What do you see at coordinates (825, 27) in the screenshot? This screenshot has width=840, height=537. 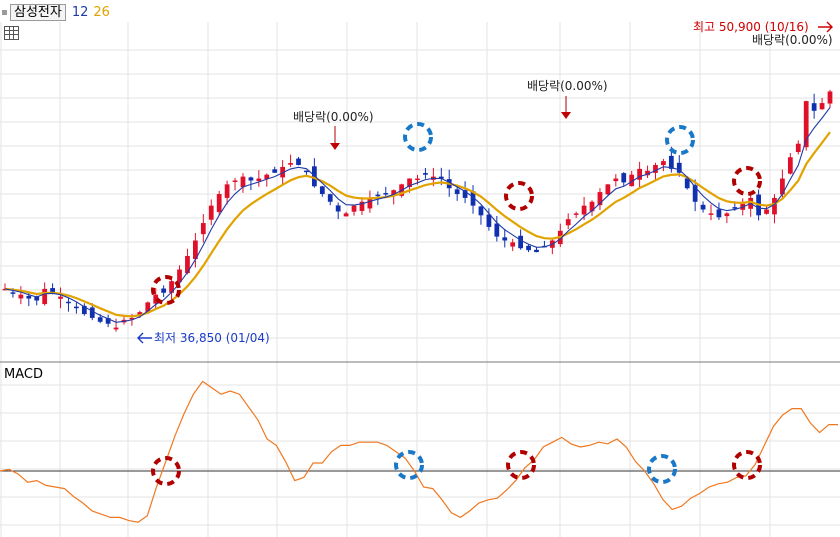 I see `high-arrow-icon` at bounding box center [825, 27].